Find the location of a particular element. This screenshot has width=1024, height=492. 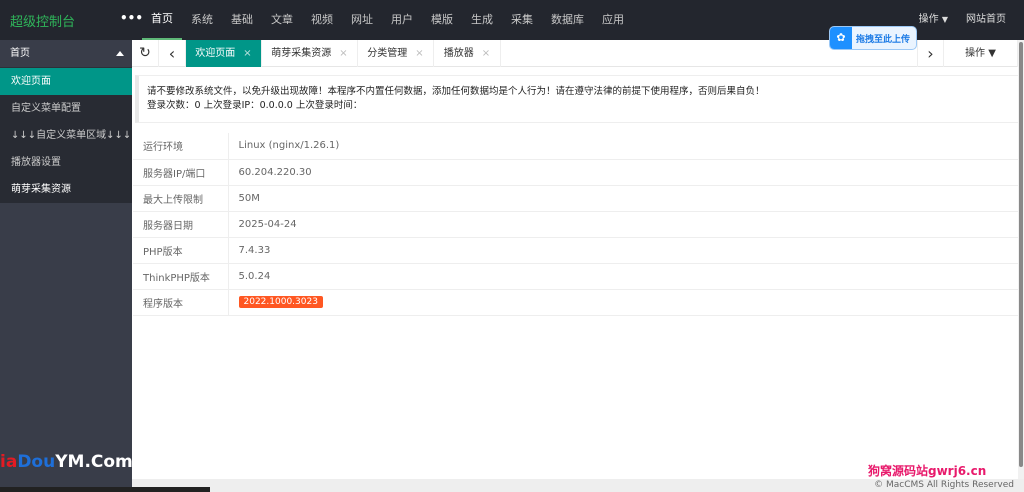

login-info: 登录次数：0 上次登录IP：0.0.0.0 上次登录时间： is located at coordinates (255, 105).